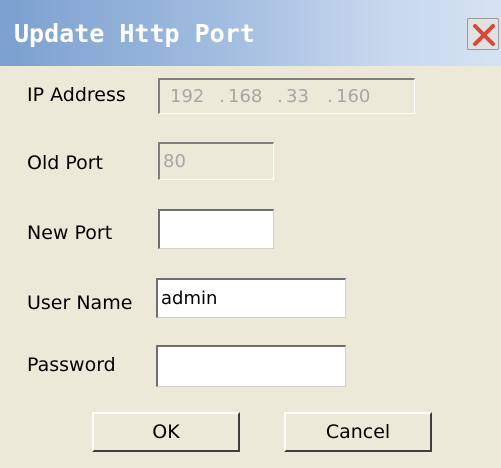 The width and height of the screenshot is (501, 468). I want to click on ip-address-field: 192 . 168 . 33 . 160, so click(286, 96).